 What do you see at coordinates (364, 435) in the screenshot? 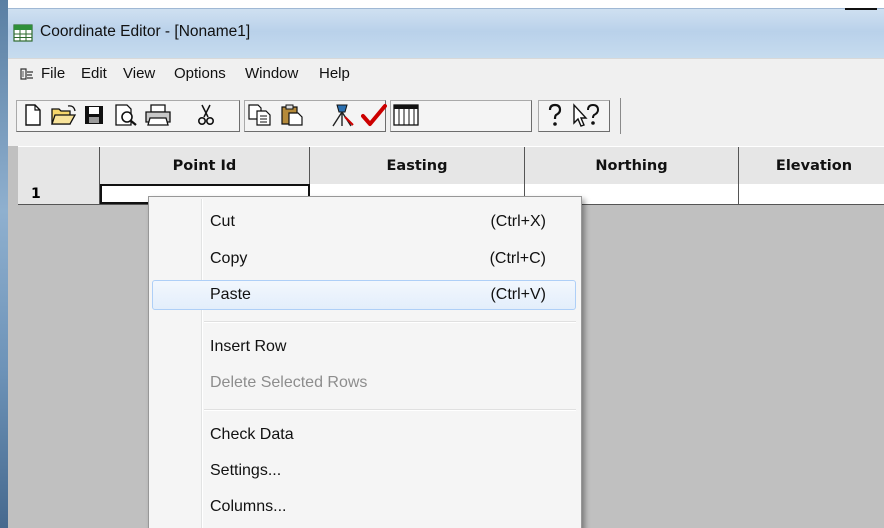
I see `menu-item-check-data: Check Data` at bounding box center [364, 435].